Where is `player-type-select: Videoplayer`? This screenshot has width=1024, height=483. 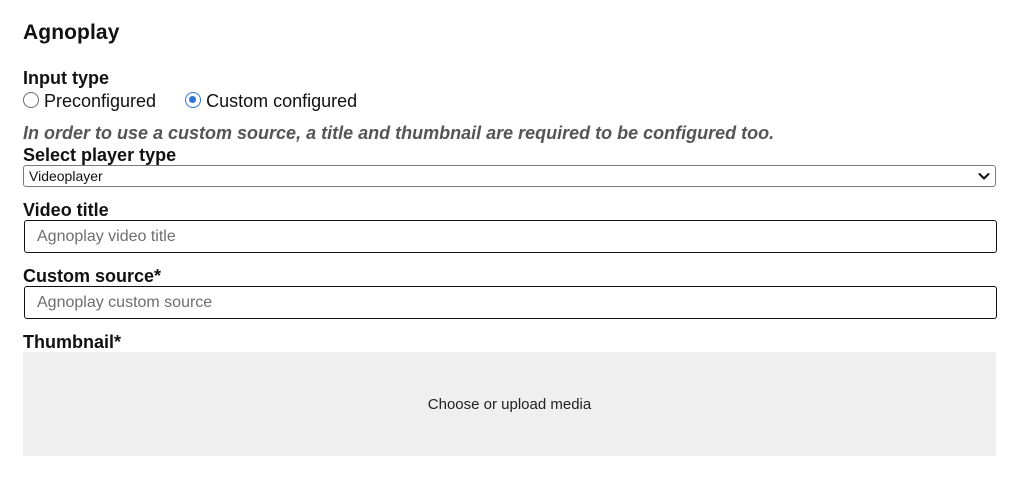
player-type-select: Videoplayer is located at coordinates (509, 176).